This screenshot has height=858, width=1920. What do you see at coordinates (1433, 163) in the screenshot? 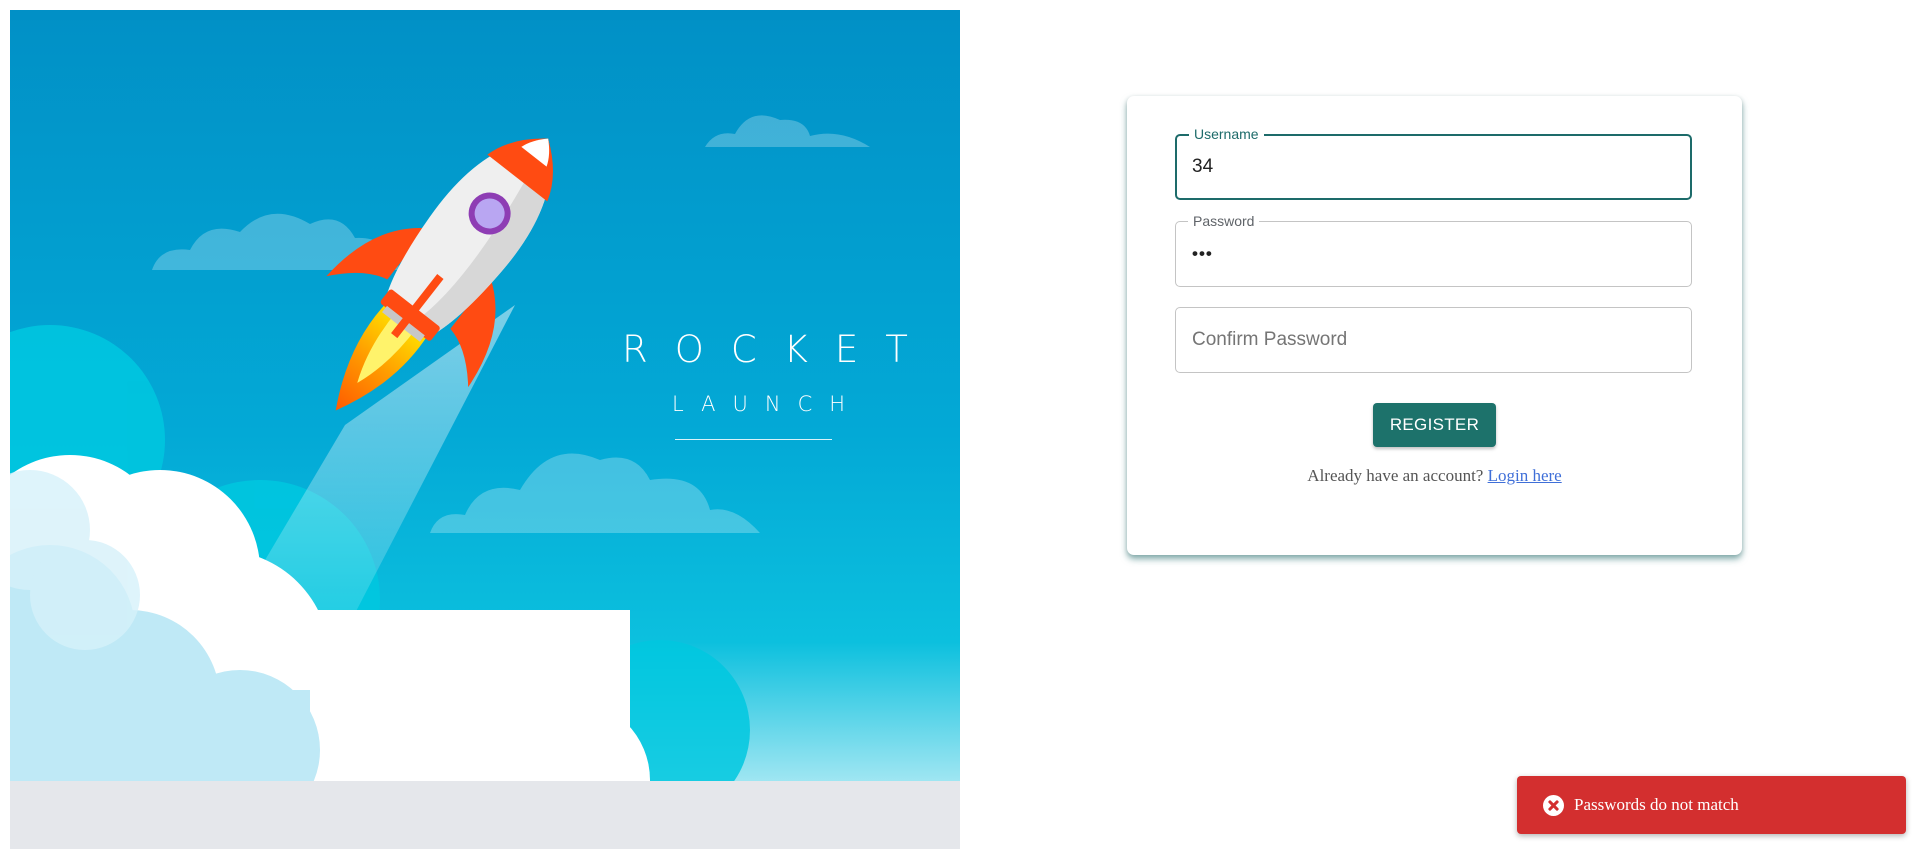
I see `username-field: Username 34` at bounding box center [1433, 163].